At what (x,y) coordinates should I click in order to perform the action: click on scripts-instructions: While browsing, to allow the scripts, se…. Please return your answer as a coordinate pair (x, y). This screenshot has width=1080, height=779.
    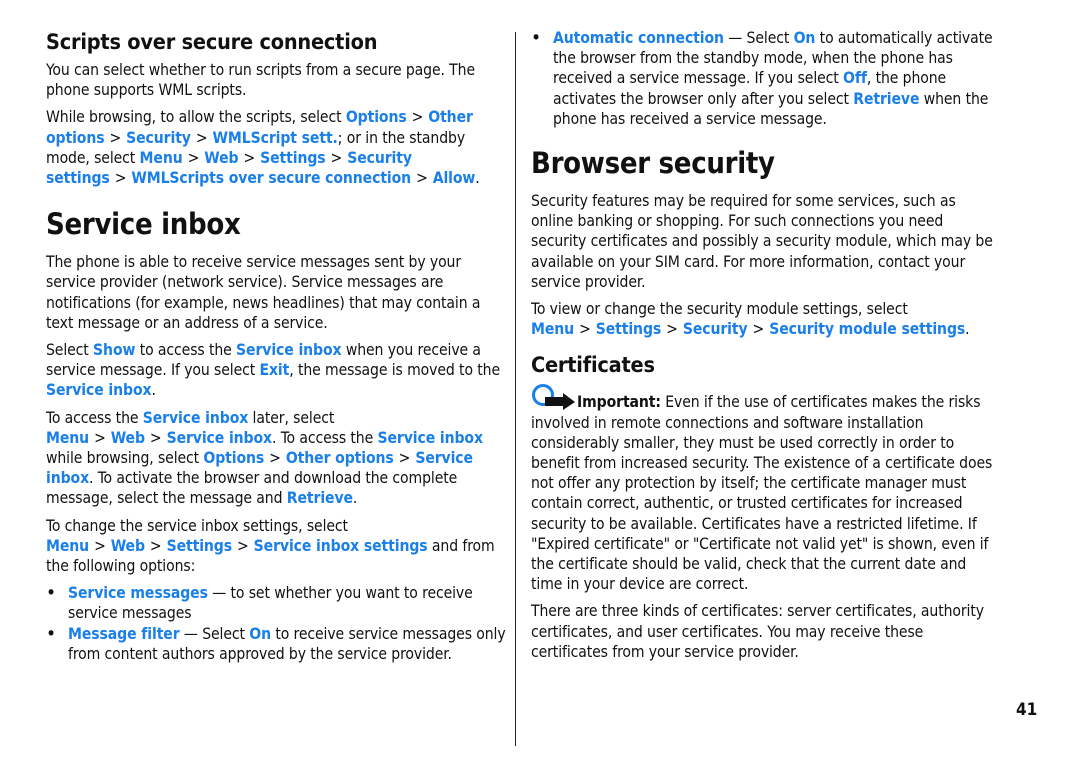
    Looking at the image, I should click on (263, 148).